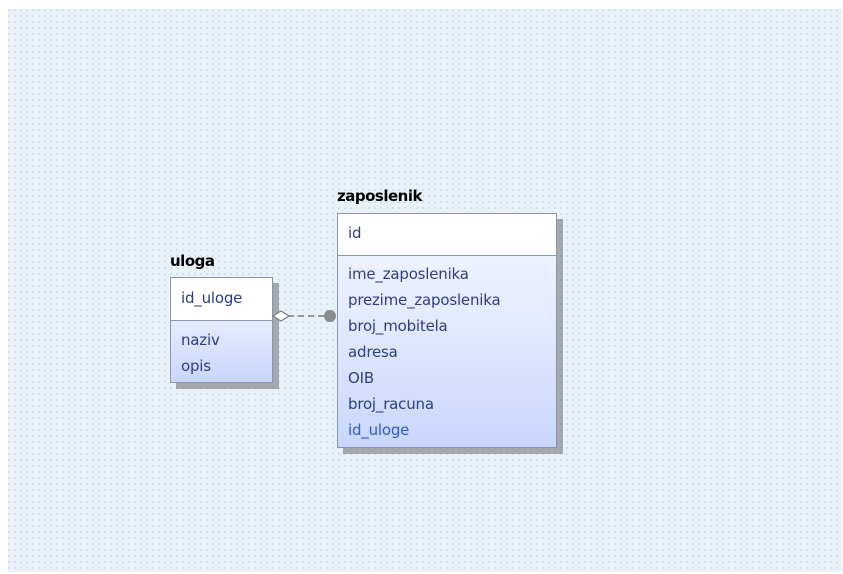  What do you see at coordinates (330, 316) in the screenshot?
I see `many-end-dot-icon` at bounding box center [330, 316].